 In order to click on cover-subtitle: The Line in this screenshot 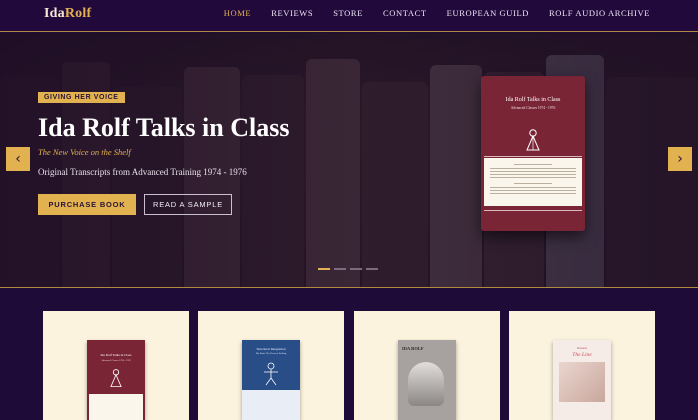, I will do `click(582, 355)`.